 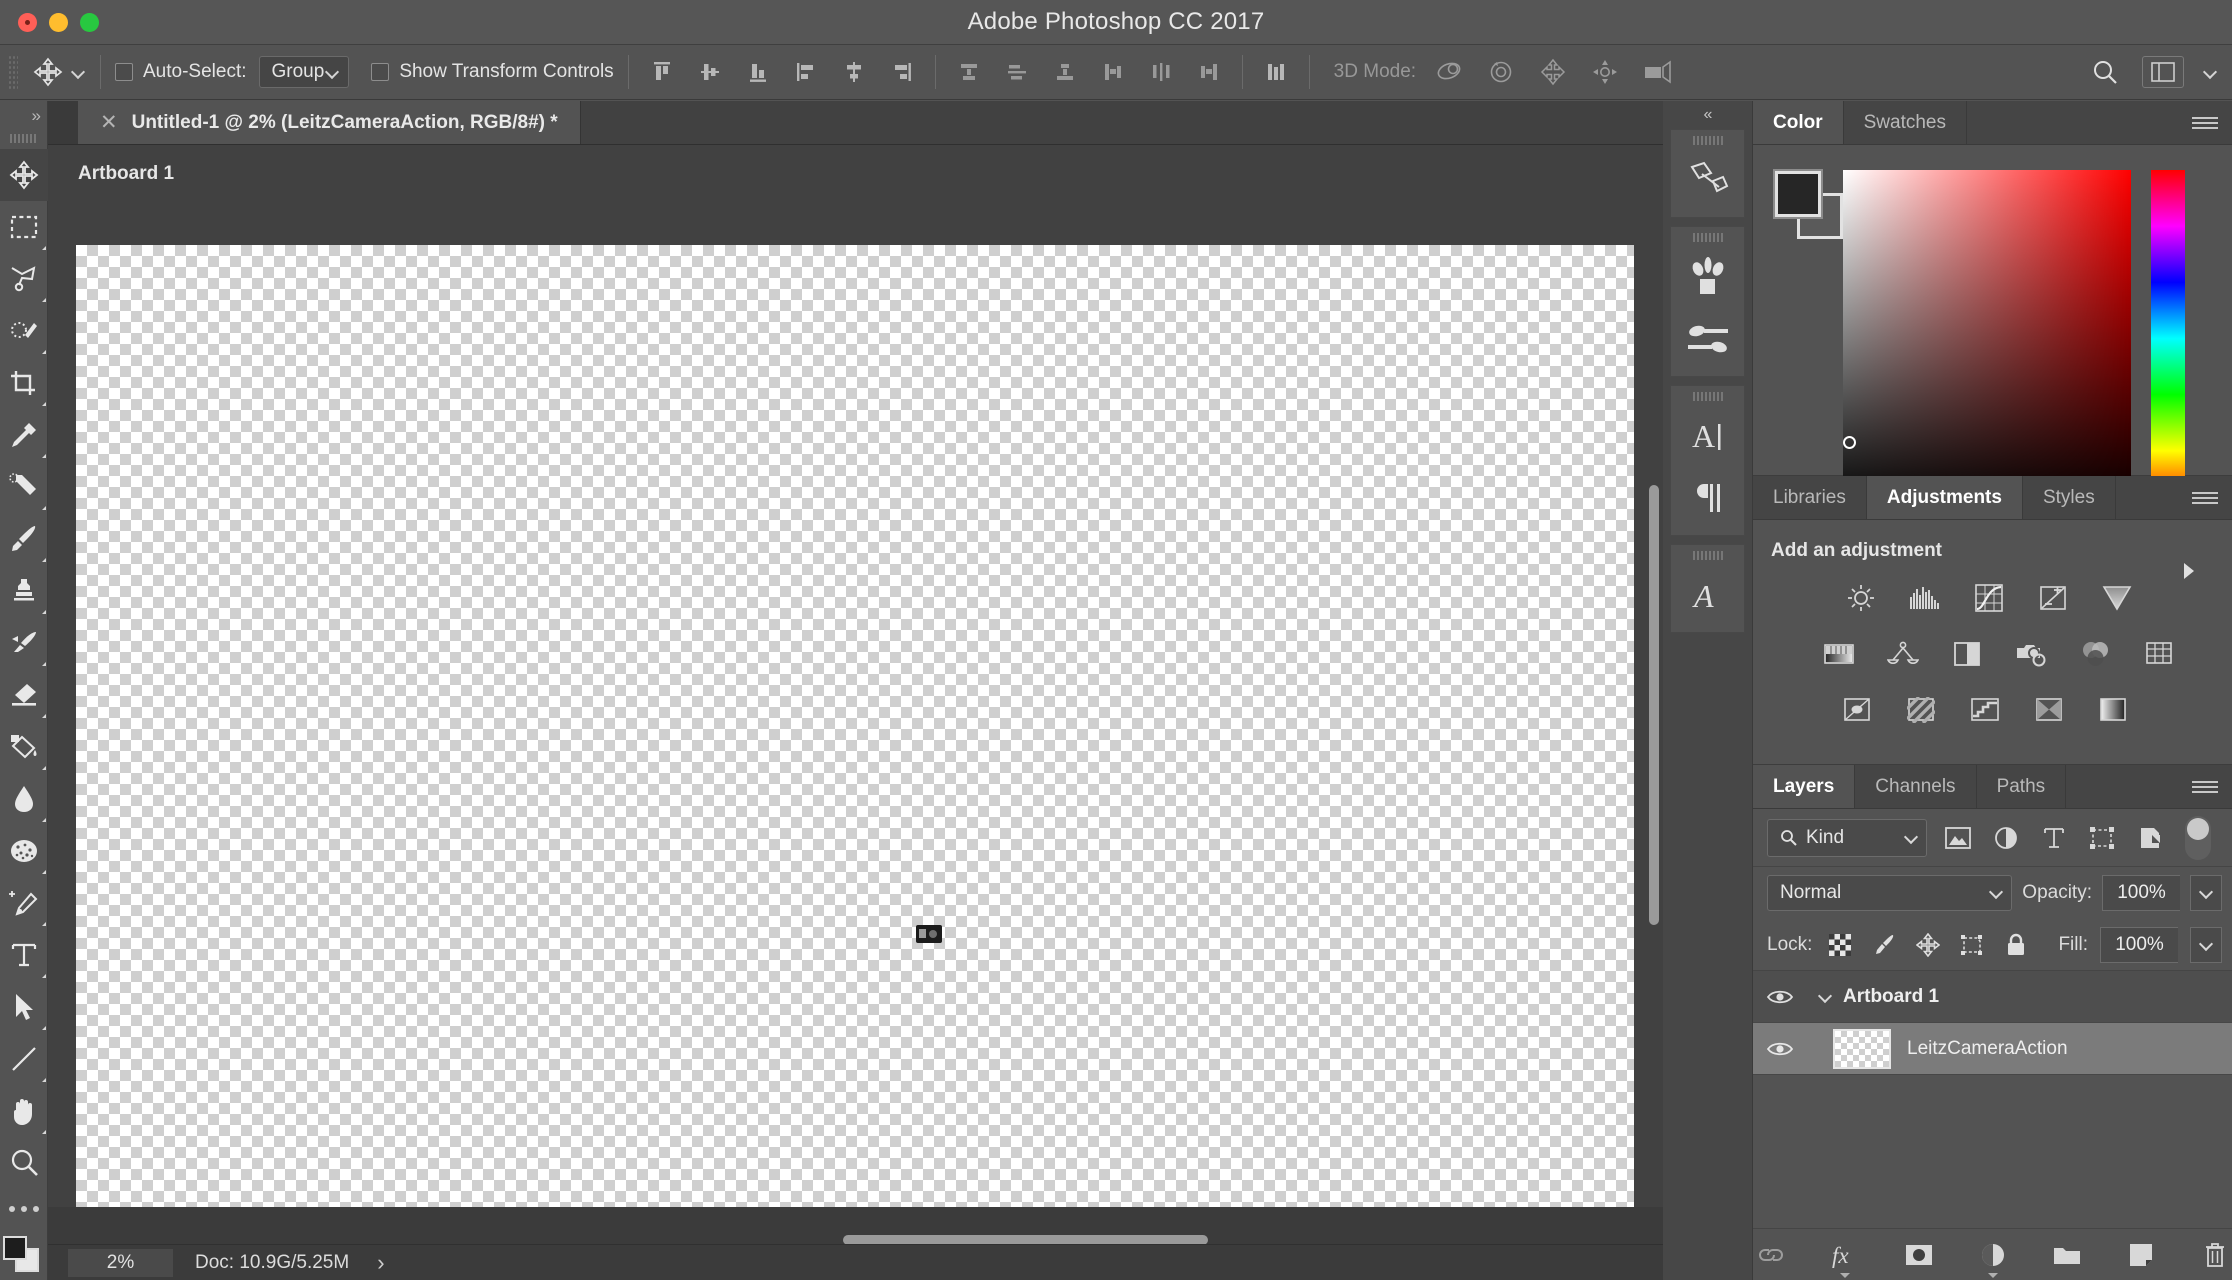 What do you see at coordinates (2049, 710) in the screenshot?
I see `selective-color-icon` at bounding box center [2049, 710].